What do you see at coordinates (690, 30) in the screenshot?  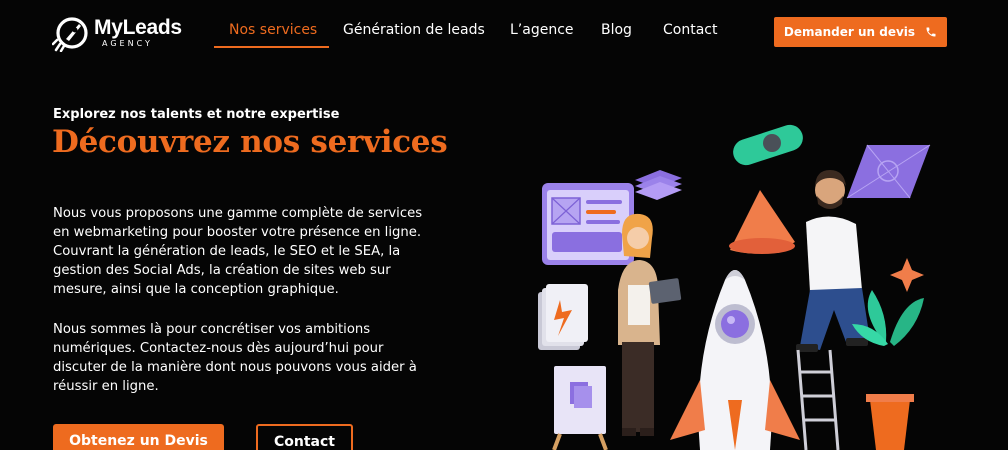 I see `nav-item-contact: Contact` at bounding box center [690, 30].